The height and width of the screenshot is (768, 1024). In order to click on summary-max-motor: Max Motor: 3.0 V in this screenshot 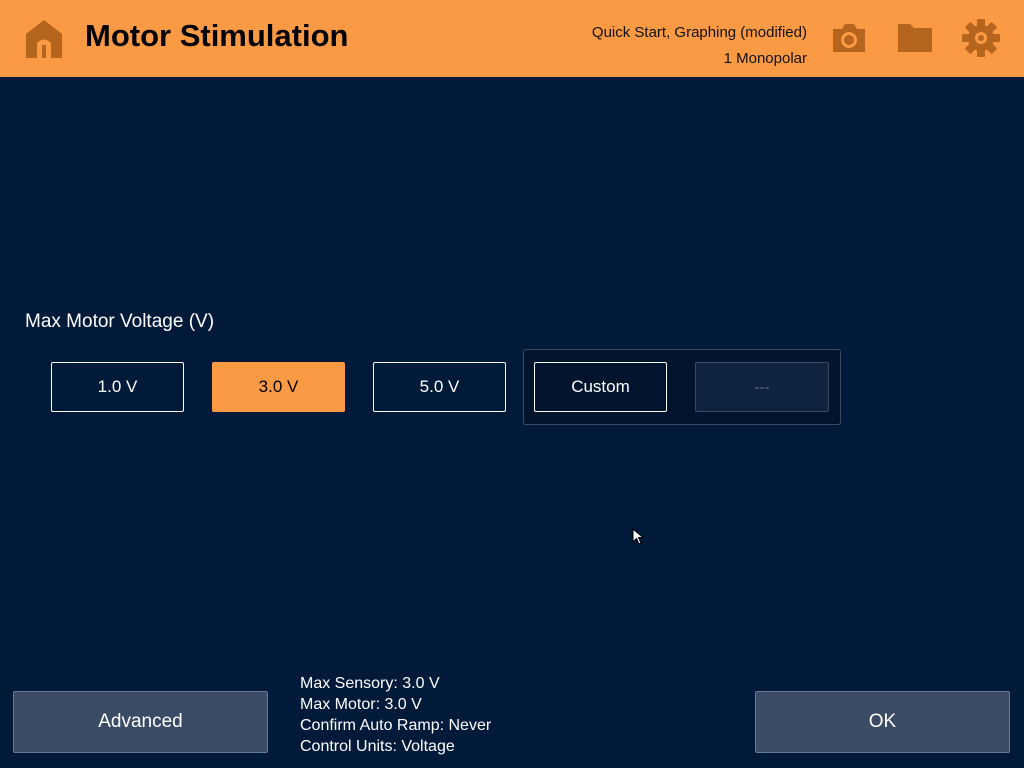, I will do `click(361, 704)`.